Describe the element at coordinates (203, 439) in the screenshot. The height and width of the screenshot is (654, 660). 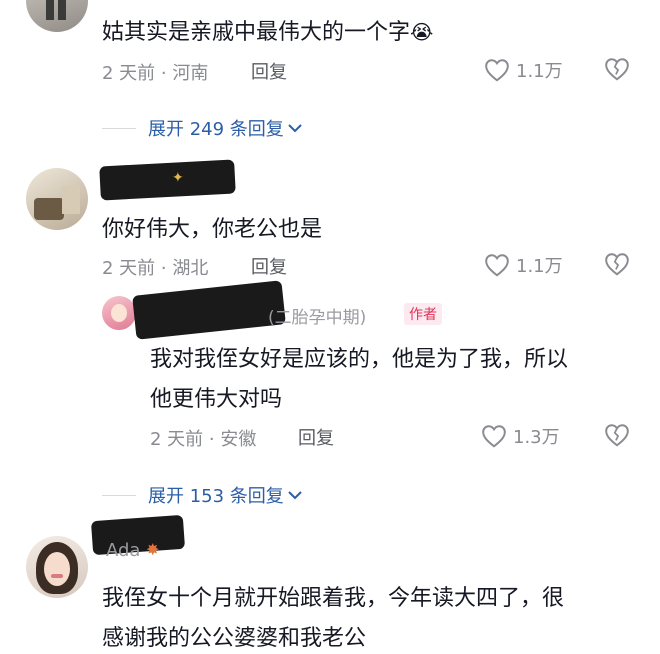
I see `comment-meta: 2 天前 · 安徽` at that location.